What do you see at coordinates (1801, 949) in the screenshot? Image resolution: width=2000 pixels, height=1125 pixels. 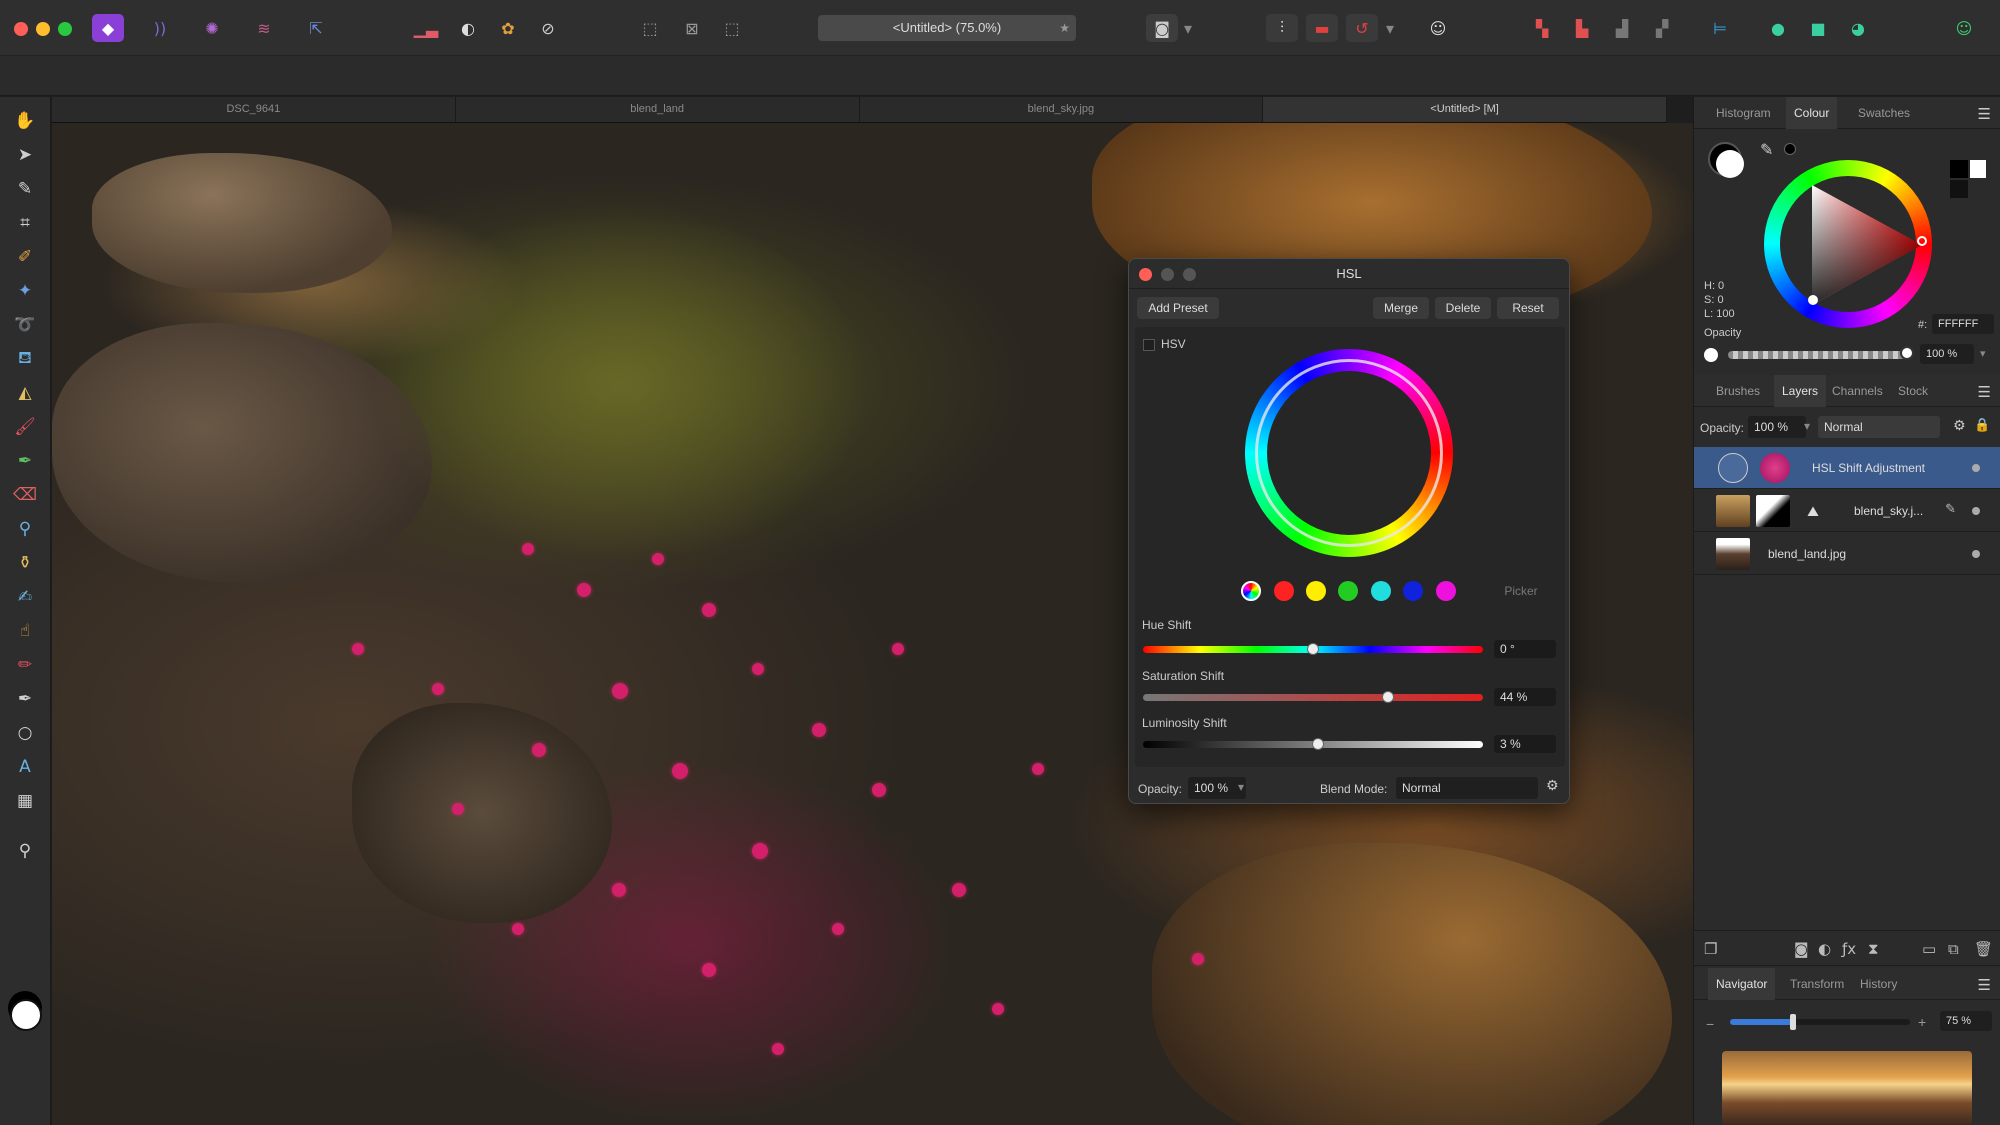 I see `add-mask-icon: ◙` at bounding box center [1801, 949].